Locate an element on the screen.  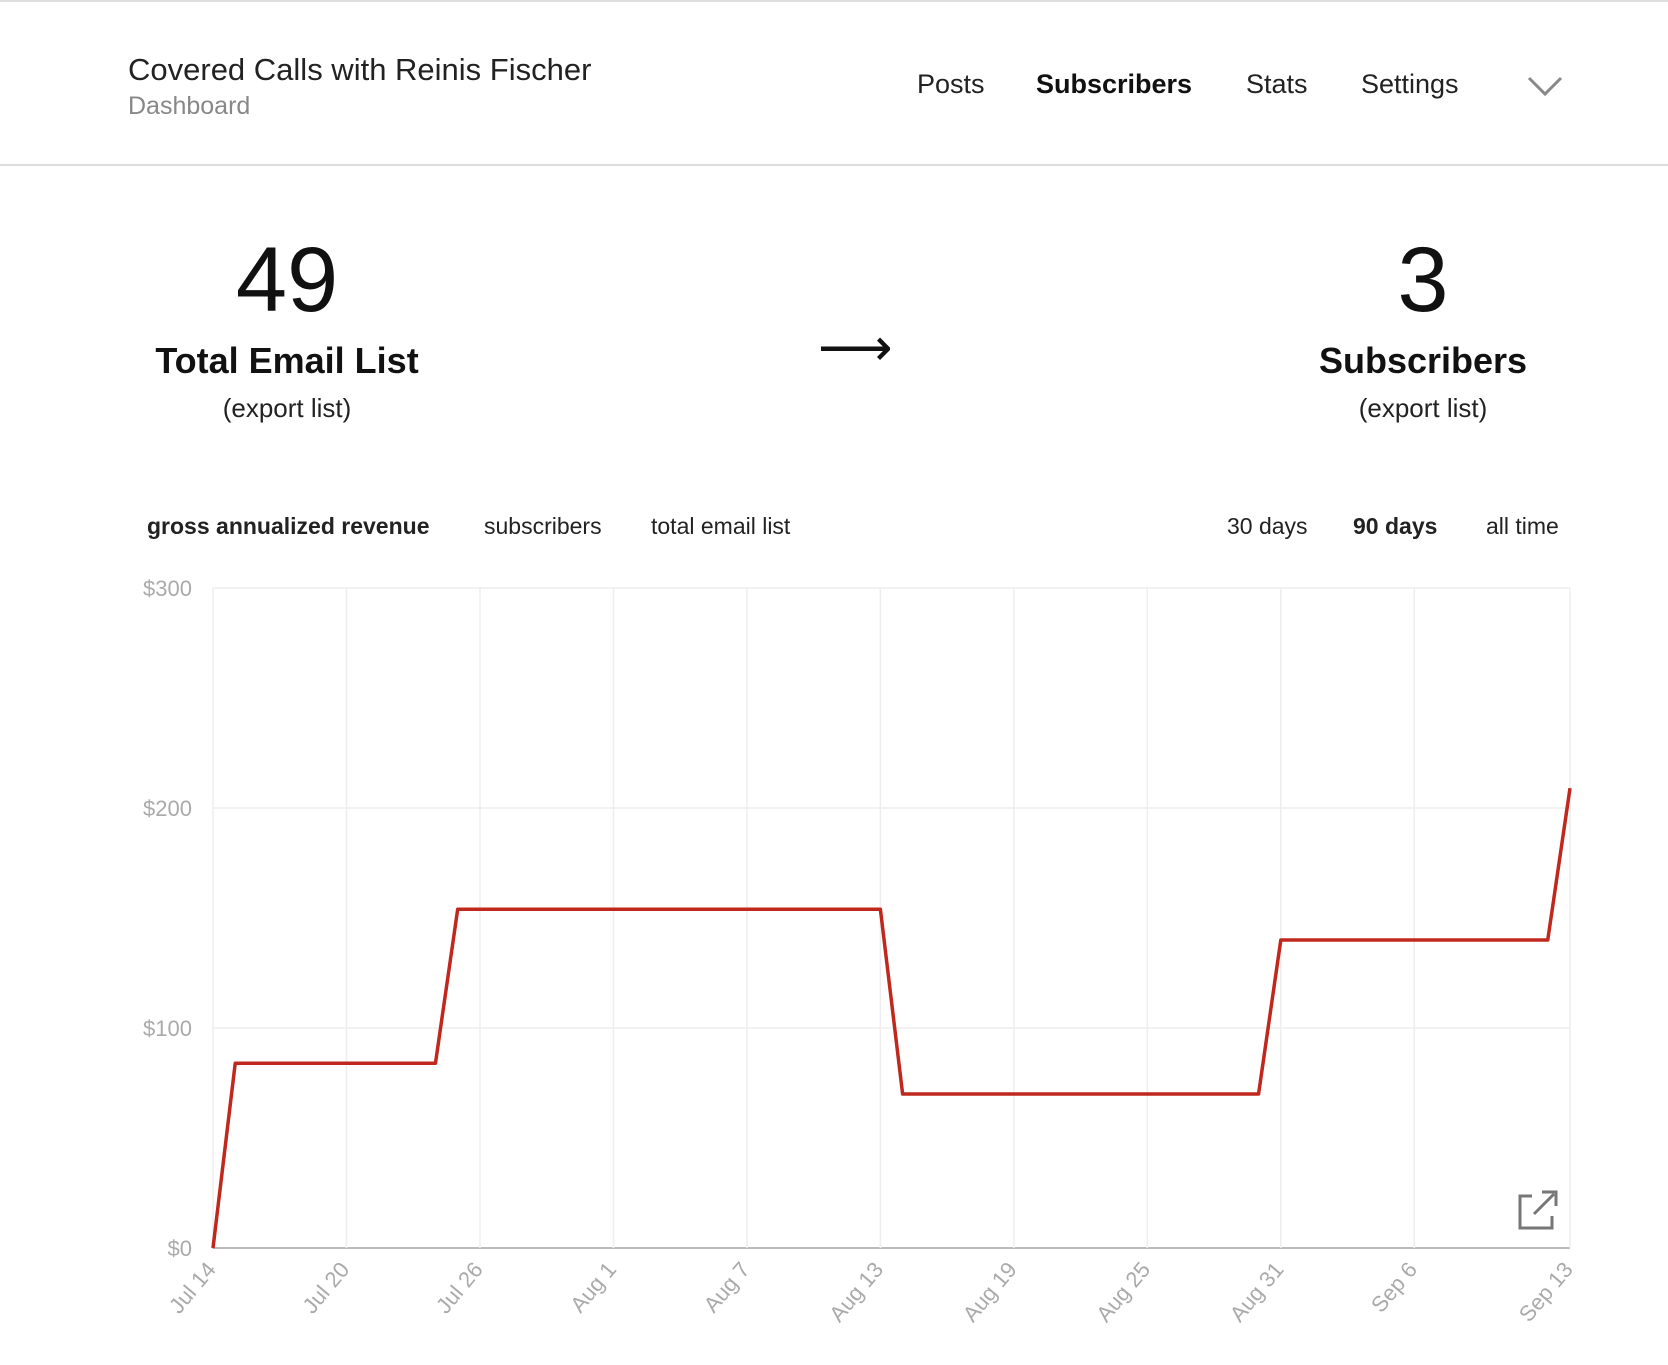
x-tick-label: Aug 13 is located at coordinates (856, 1291).